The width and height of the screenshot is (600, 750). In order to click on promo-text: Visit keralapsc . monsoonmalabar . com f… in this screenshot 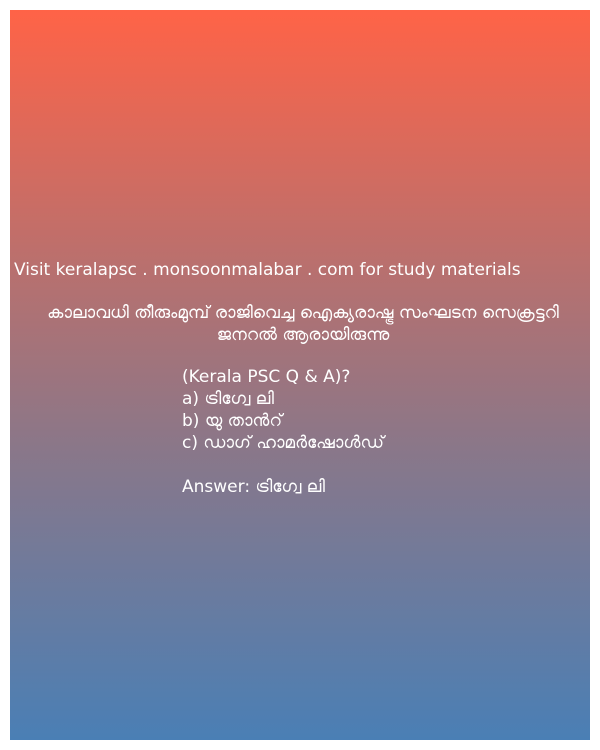, I will do `click(267, 270)`.